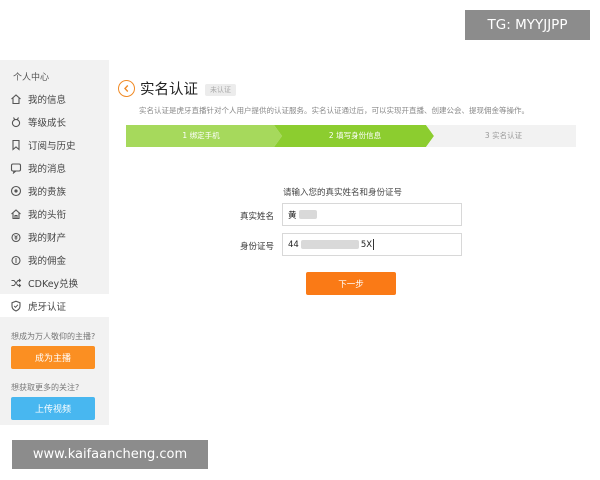  Describe the element at coordinates (53, 408) in the screenshot. I see `upload-video-button: 上传视频` at that location.